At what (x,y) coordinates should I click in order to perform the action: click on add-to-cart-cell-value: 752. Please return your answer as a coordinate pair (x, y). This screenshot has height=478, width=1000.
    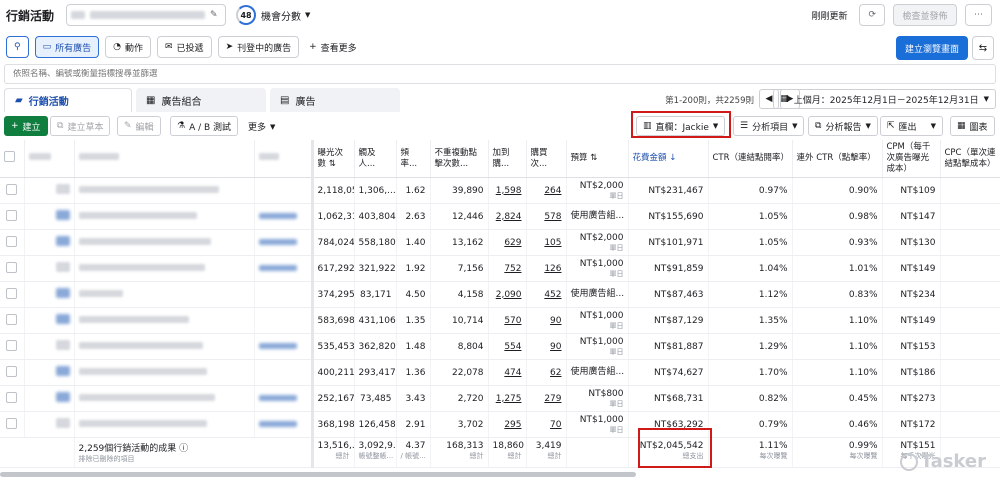
    Looking at the image, I should click on (512, 269).